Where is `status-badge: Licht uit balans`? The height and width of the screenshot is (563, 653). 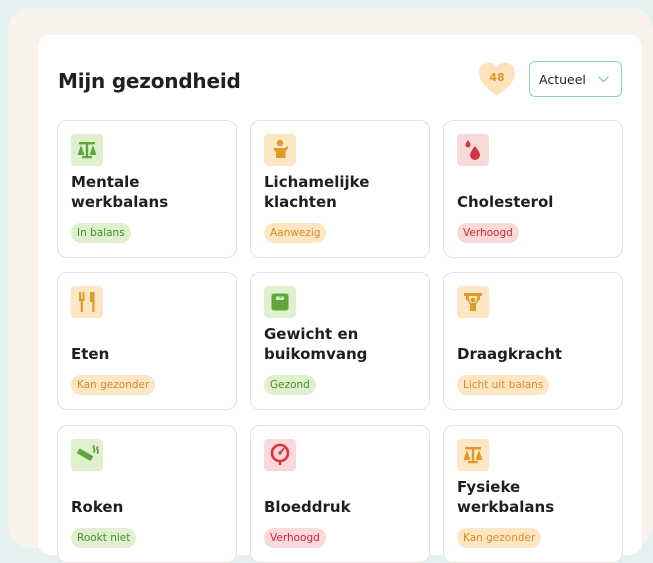 status-badge: Licht uit balans is located at coordinates (503, 385).